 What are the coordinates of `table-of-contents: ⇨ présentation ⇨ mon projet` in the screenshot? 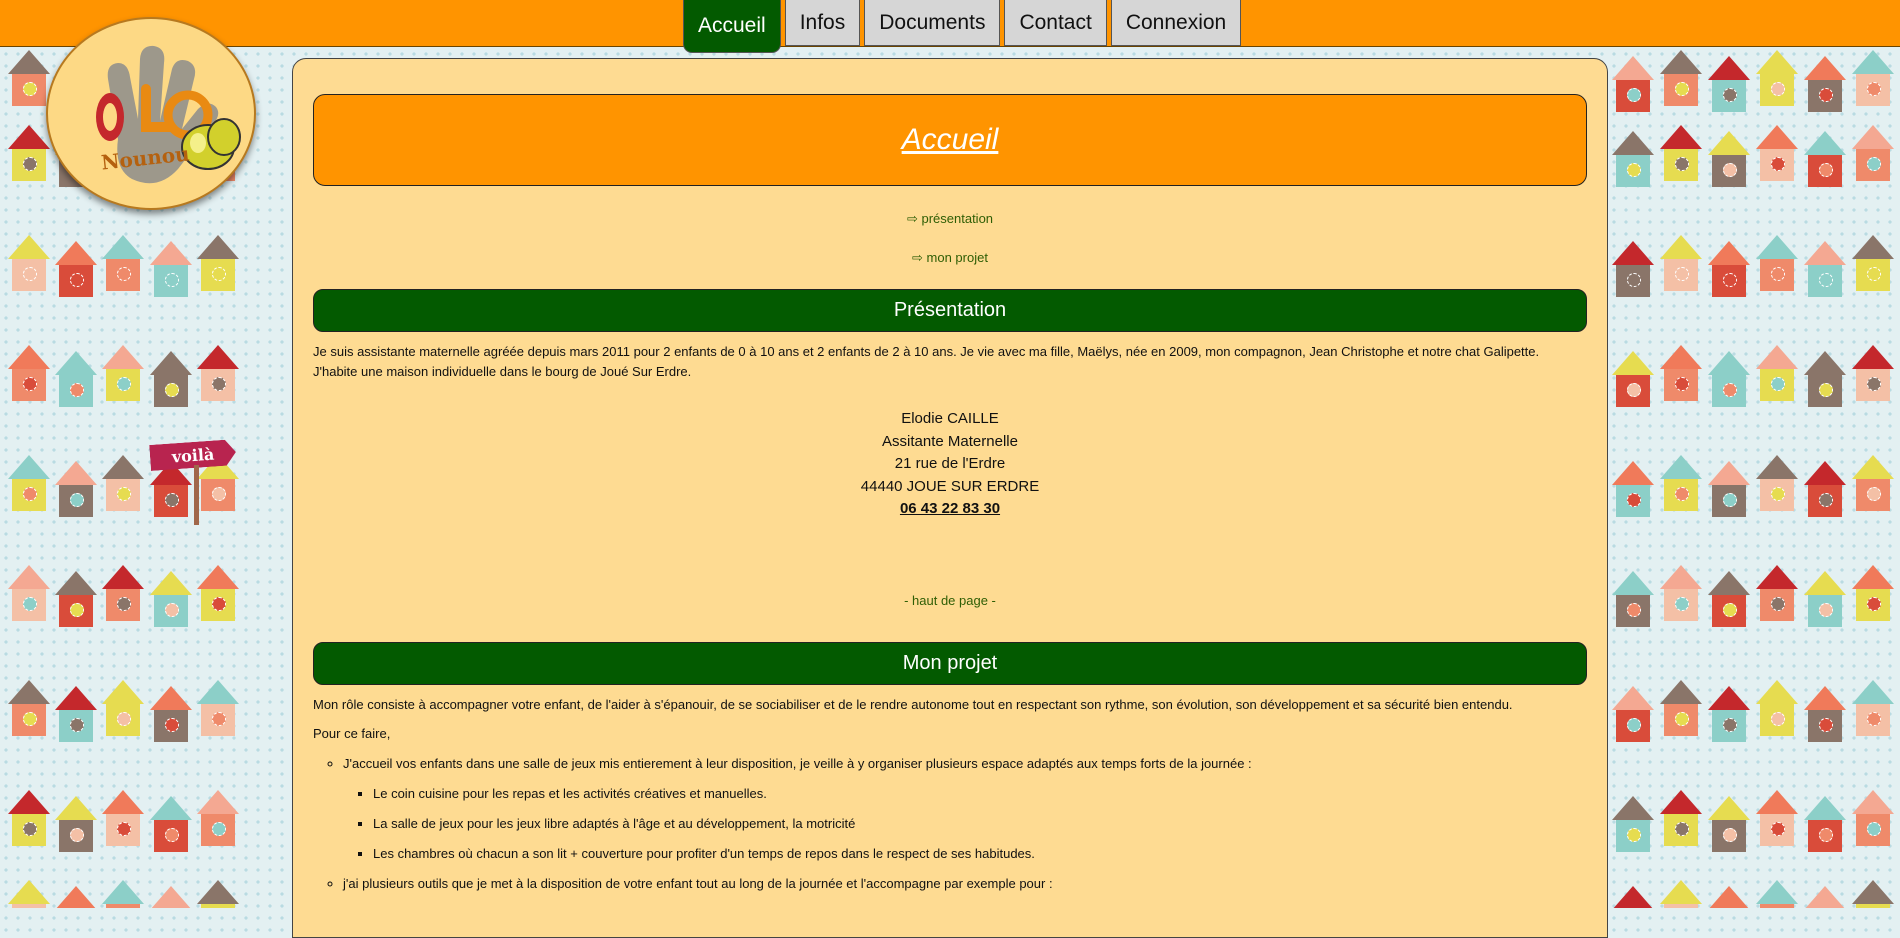 It's located at (950, 238).